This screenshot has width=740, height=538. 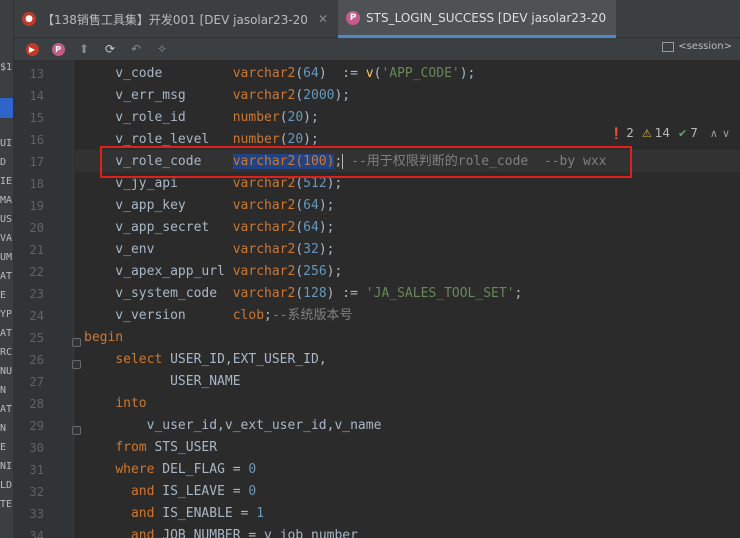 I want to click on code-line: 30 from STS_USER, so click(x=377, y=448).